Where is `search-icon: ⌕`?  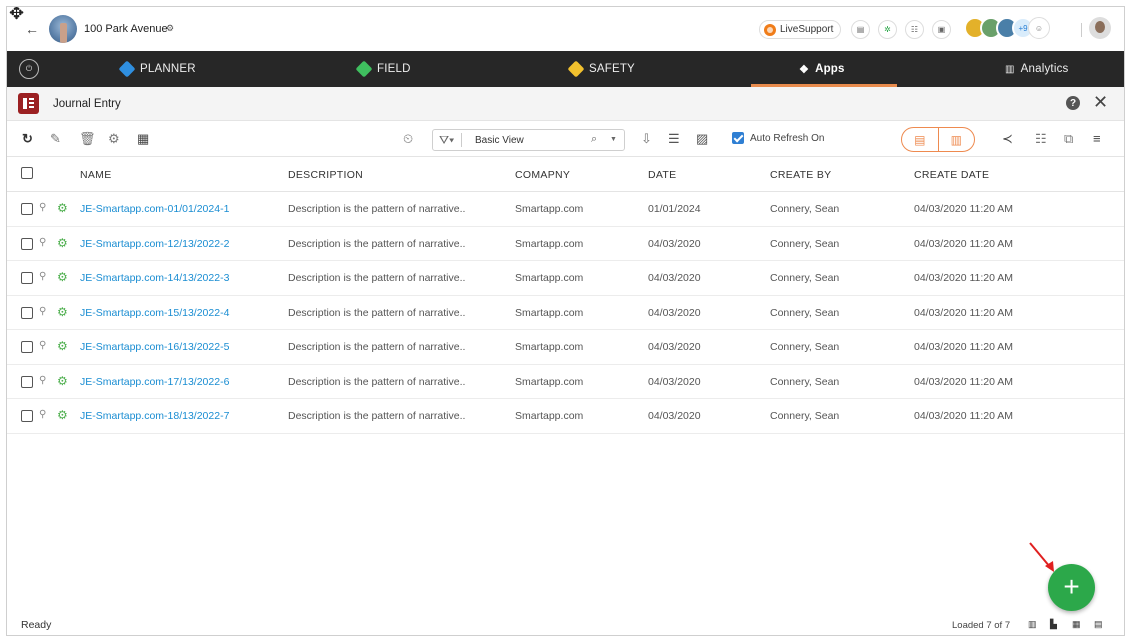 search-icon: ⌕ is located at coordinates (594, 139).